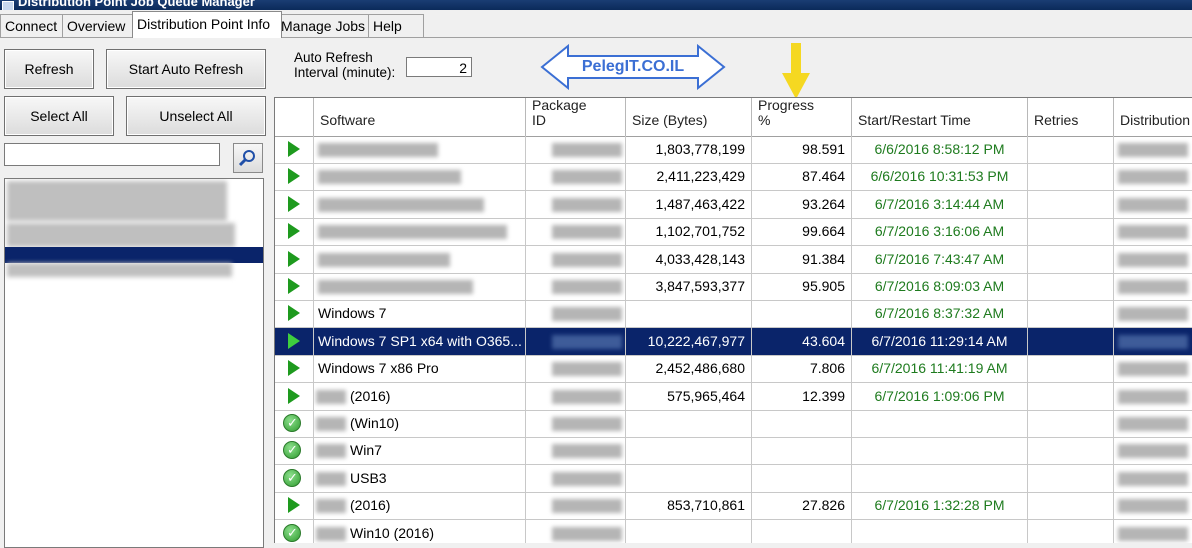  What do you see at coordinates (375, 423) in the screenshot?
I see `software-text: (Win10)` at bounding box center [375, 423].